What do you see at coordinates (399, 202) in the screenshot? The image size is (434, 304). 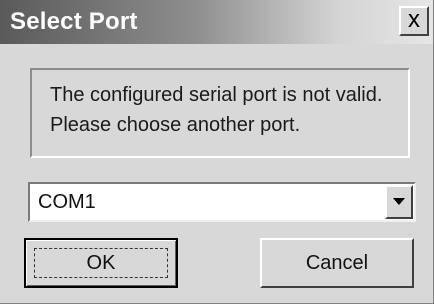 I see `chevron-down-icon` at bounding box center [399, 202].